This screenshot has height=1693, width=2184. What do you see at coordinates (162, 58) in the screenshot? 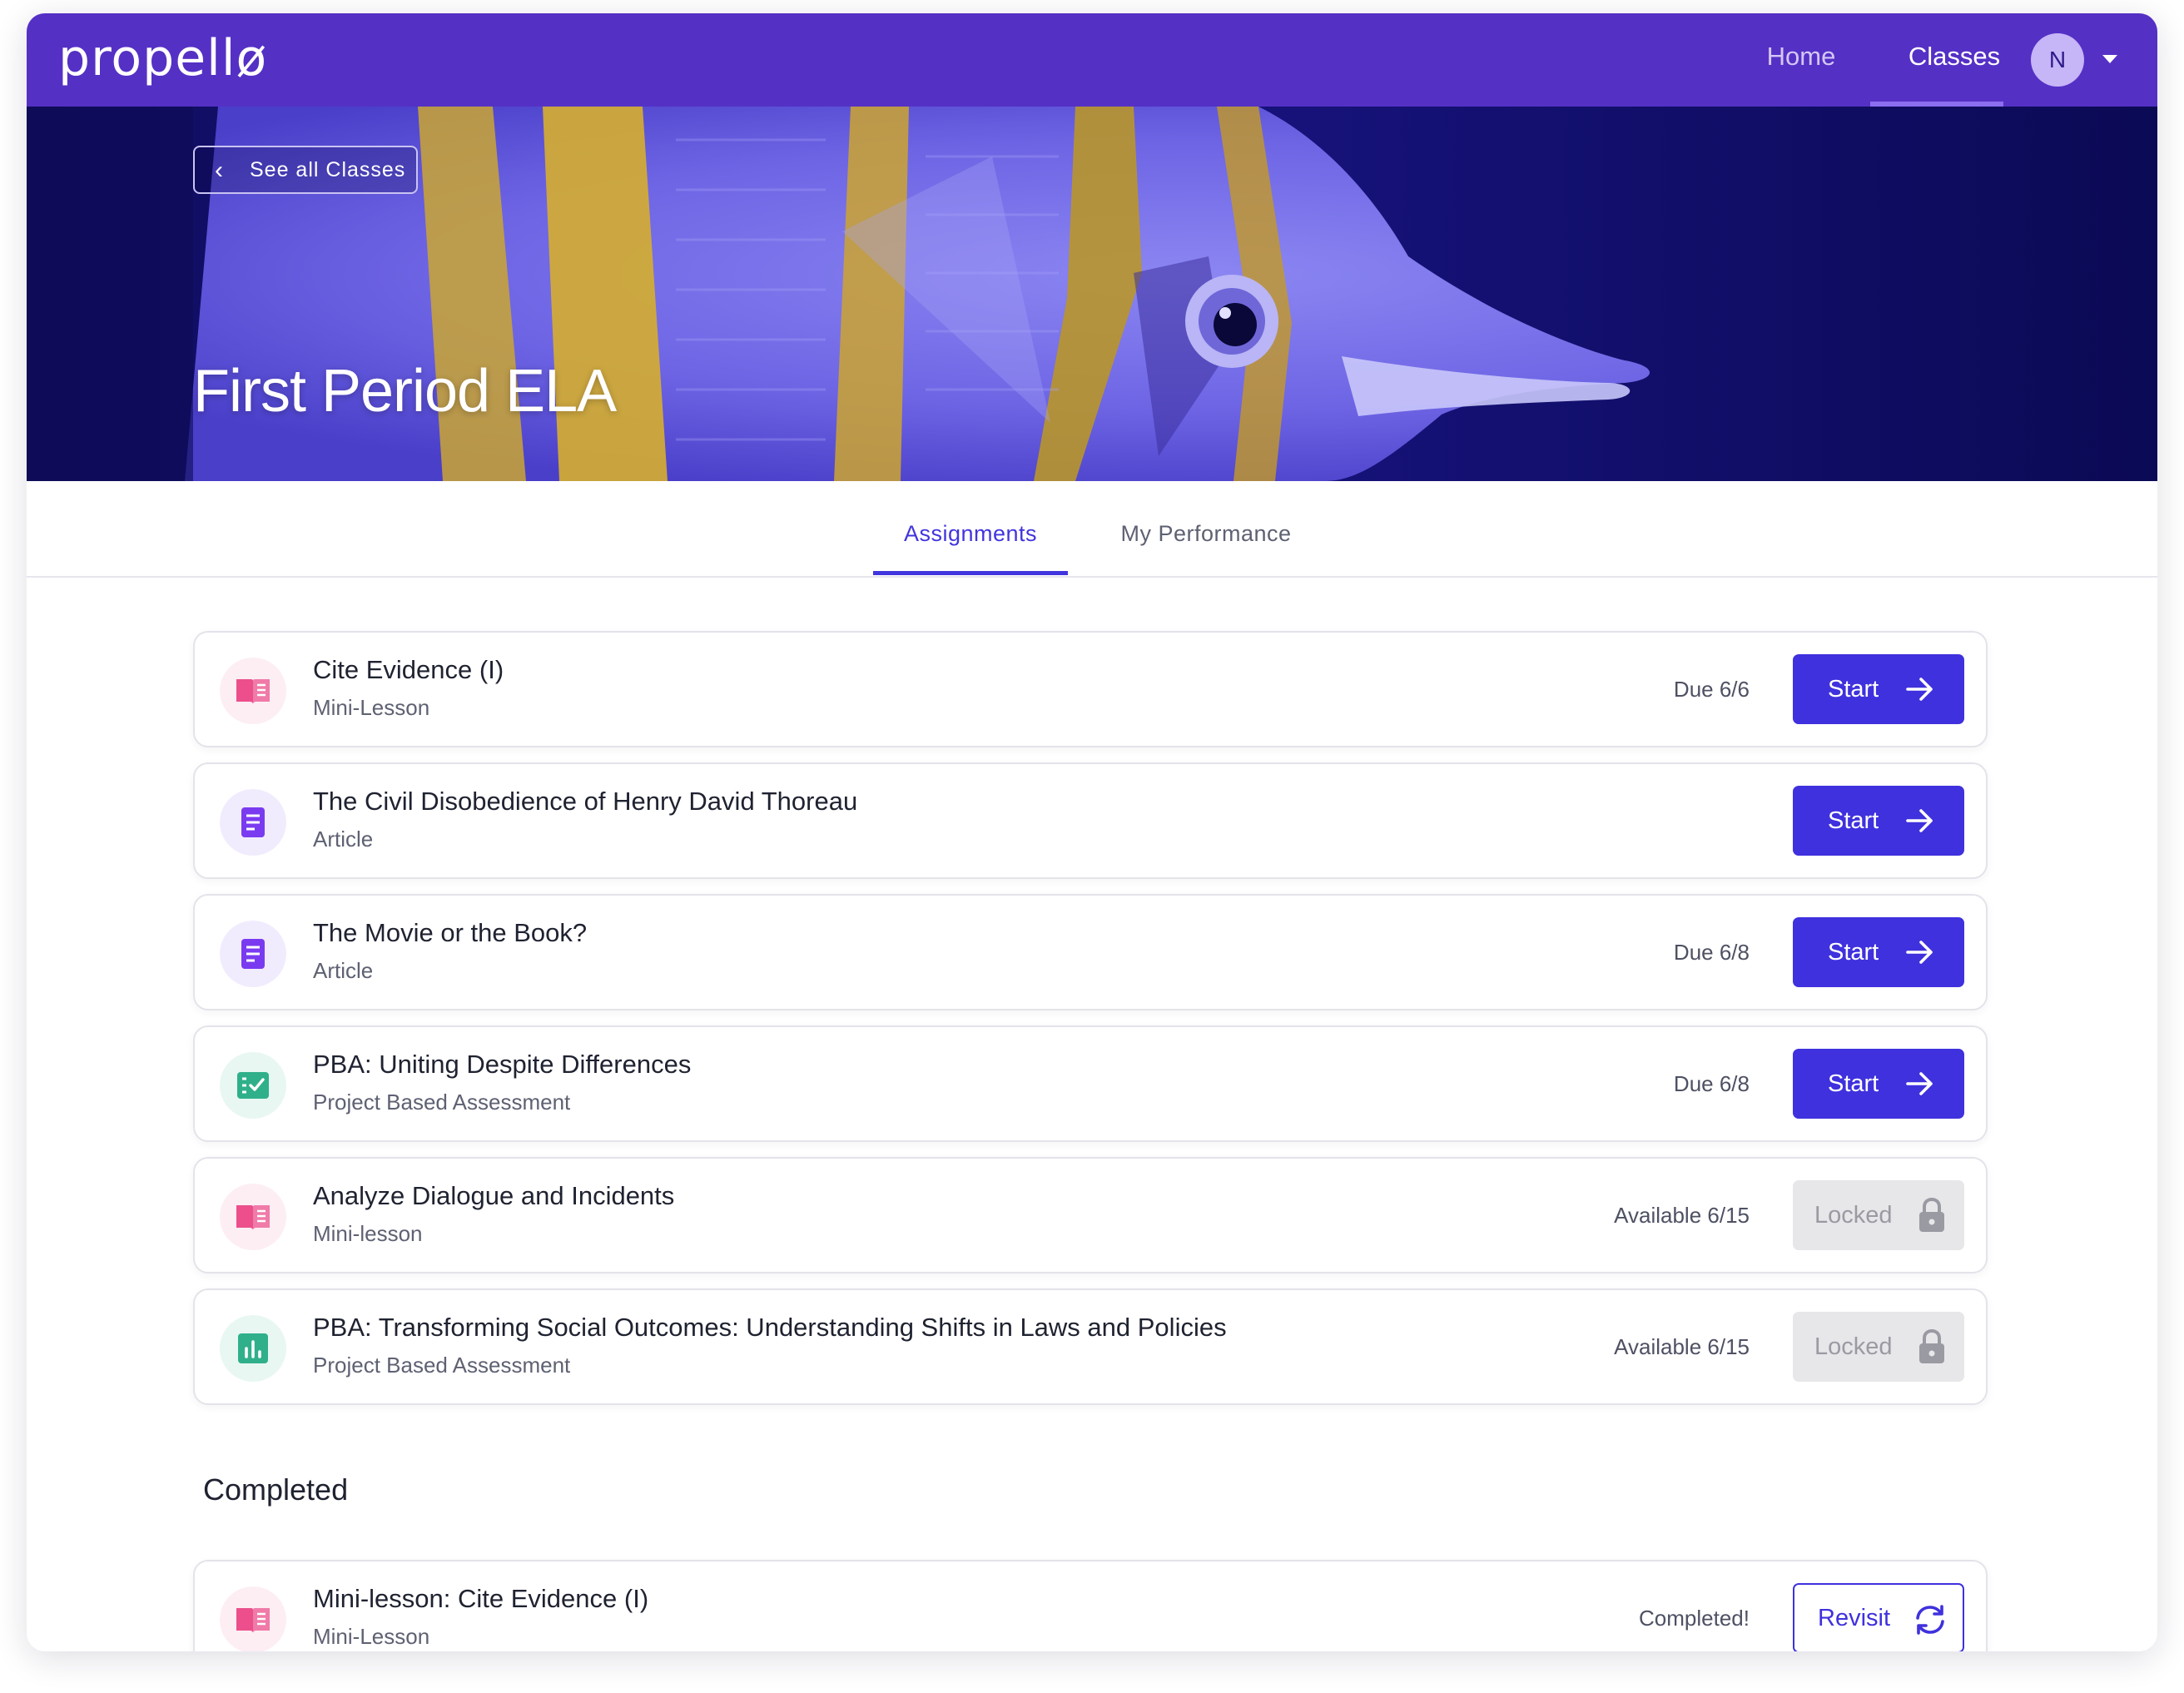
I see `propello-logo: propellø` at bounding box center [162, 58].